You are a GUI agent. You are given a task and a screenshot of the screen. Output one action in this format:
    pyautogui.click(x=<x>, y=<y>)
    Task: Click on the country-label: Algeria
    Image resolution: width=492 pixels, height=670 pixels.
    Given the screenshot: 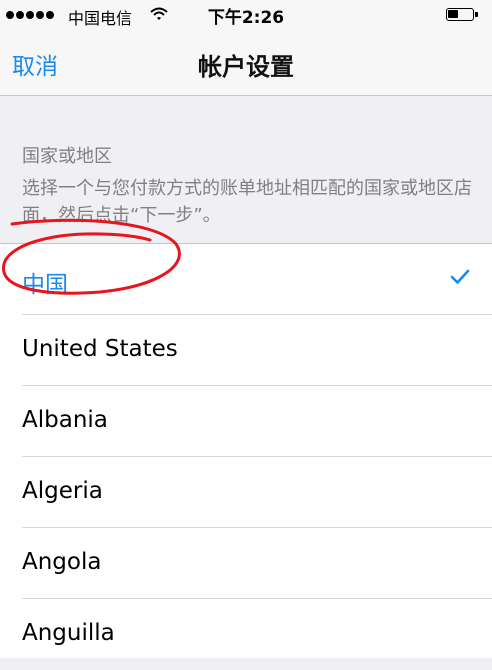 What is the action you would take?
    pyautogui.click(x=62, y=491)
    